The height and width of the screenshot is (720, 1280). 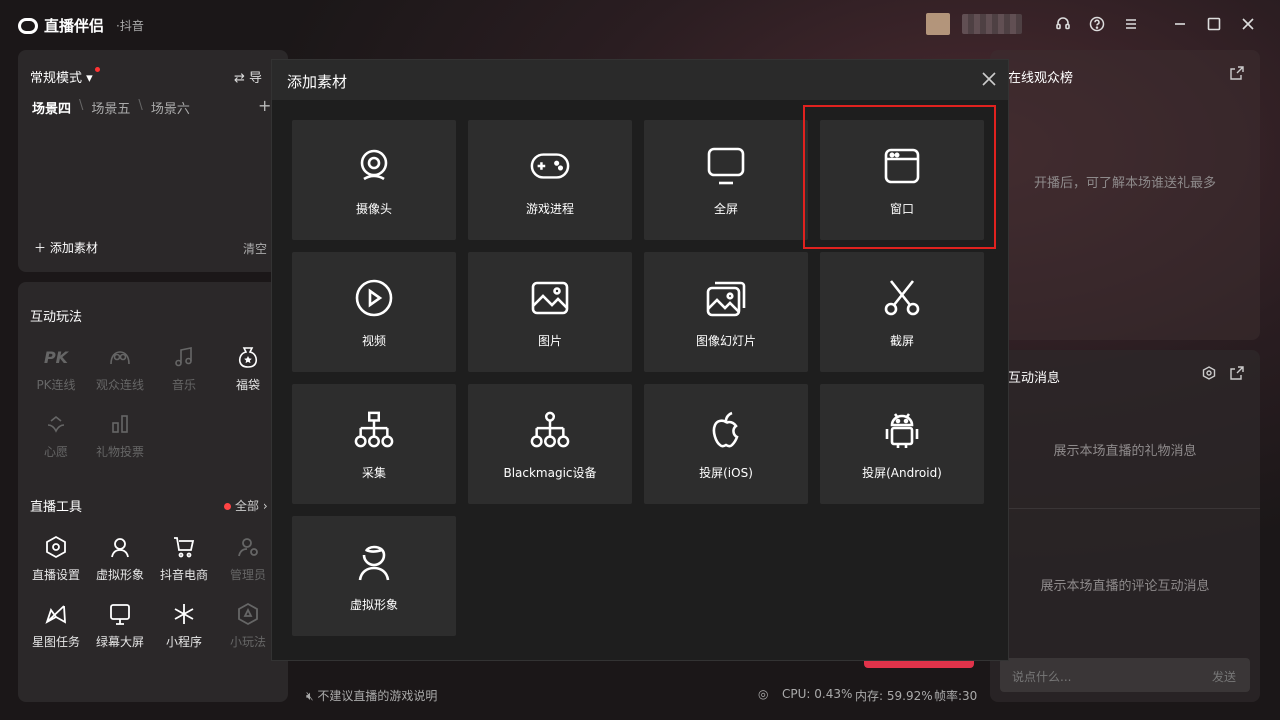 What do you see at coordinates (1034, 378) in the screenshot?
I see `messages-title: 互动消息` at bounding box center [1034, 378].